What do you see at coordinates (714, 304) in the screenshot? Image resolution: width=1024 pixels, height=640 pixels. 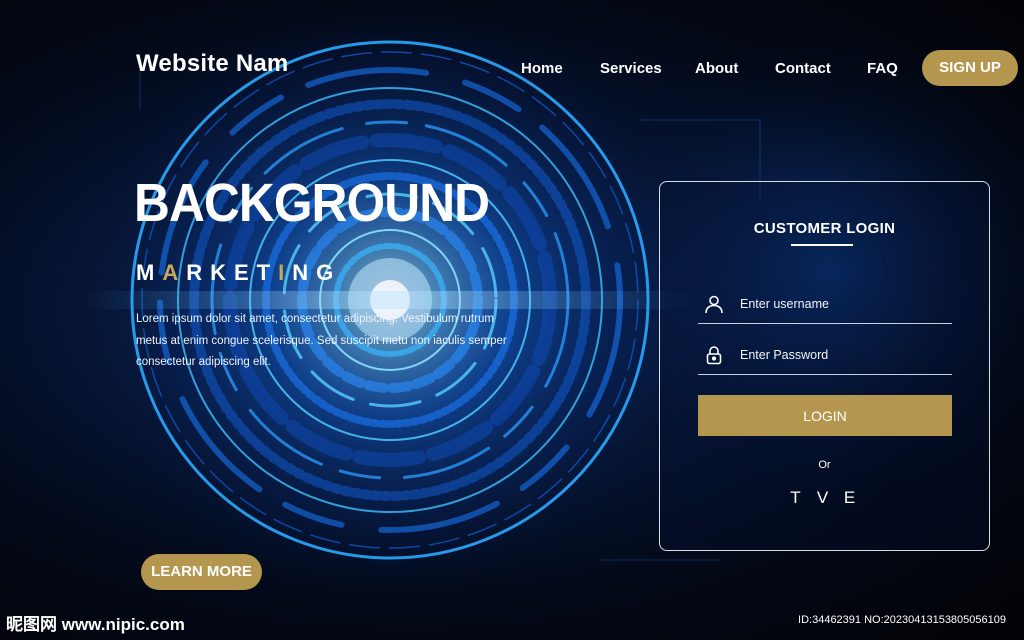 I see `user-icon` at bounding box center [714, 304].